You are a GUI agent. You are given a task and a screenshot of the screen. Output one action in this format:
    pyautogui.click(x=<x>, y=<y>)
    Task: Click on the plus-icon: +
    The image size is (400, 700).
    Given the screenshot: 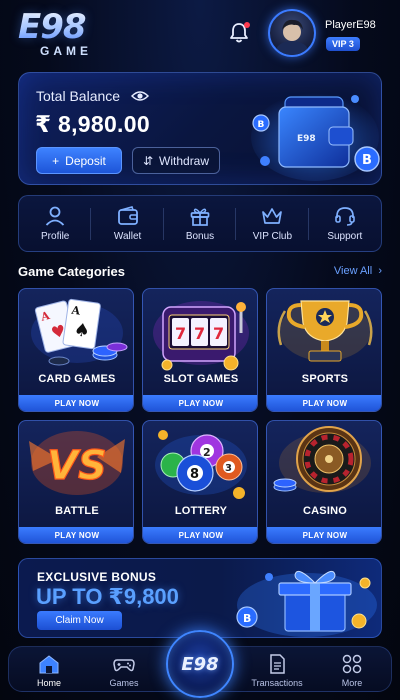 What is the action you would take?
    pyautogui.click(x=56, y=160)
    